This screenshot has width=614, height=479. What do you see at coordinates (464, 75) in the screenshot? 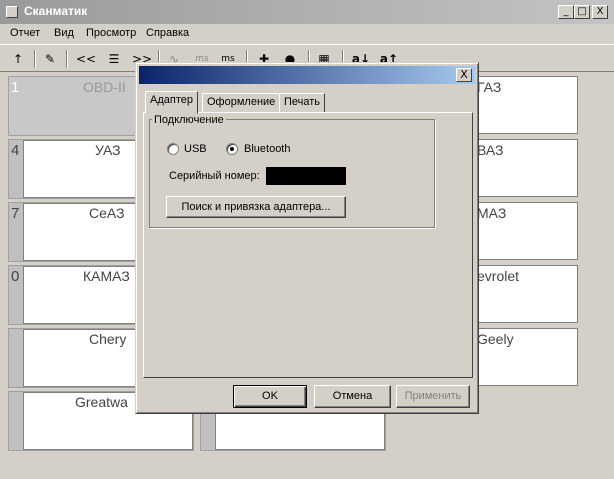
I see `dialog-close-button: X` at bounding box center [464, 75].